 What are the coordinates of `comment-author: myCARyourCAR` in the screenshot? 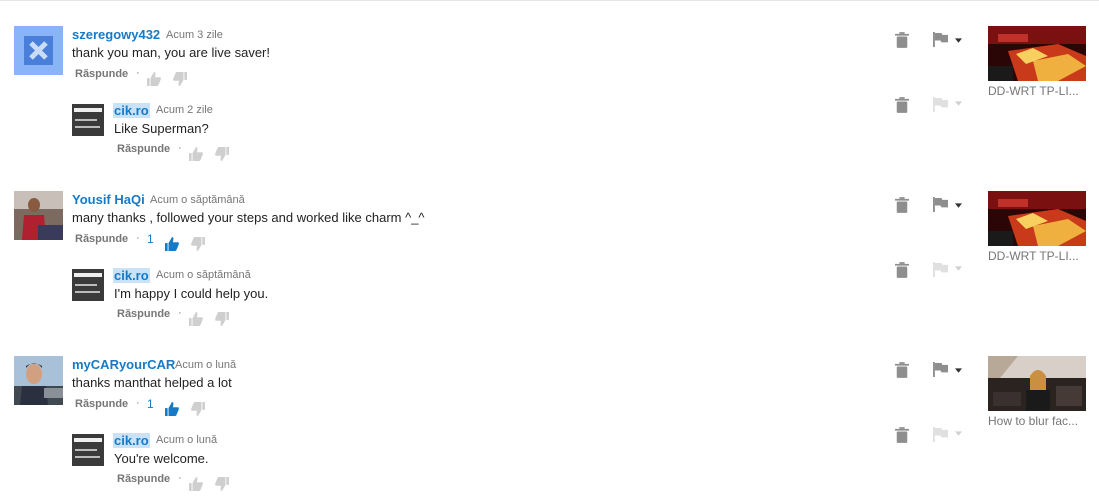 It's located at (123, 364).